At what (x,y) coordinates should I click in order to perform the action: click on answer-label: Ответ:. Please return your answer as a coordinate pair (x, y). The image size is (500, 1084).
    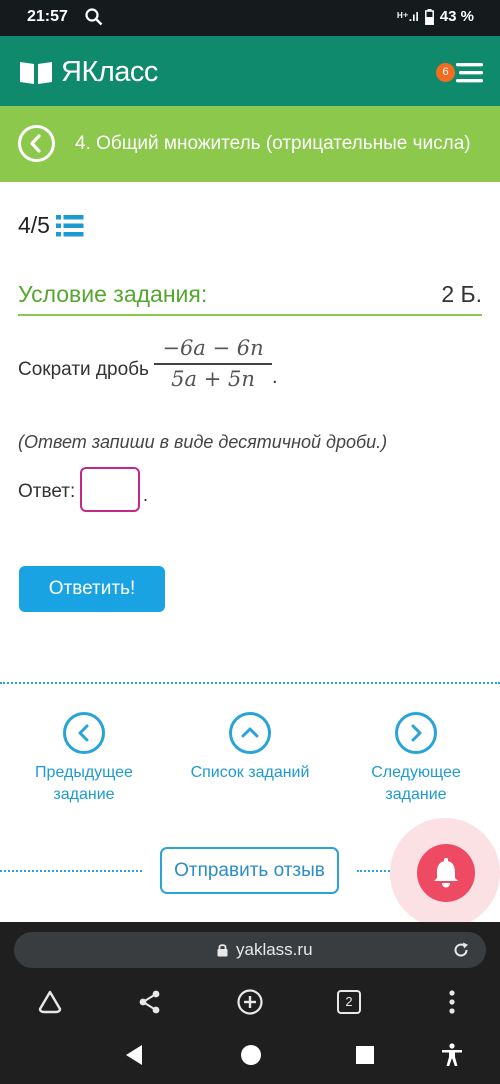
    Looking at the image, I should click on (47, 491).